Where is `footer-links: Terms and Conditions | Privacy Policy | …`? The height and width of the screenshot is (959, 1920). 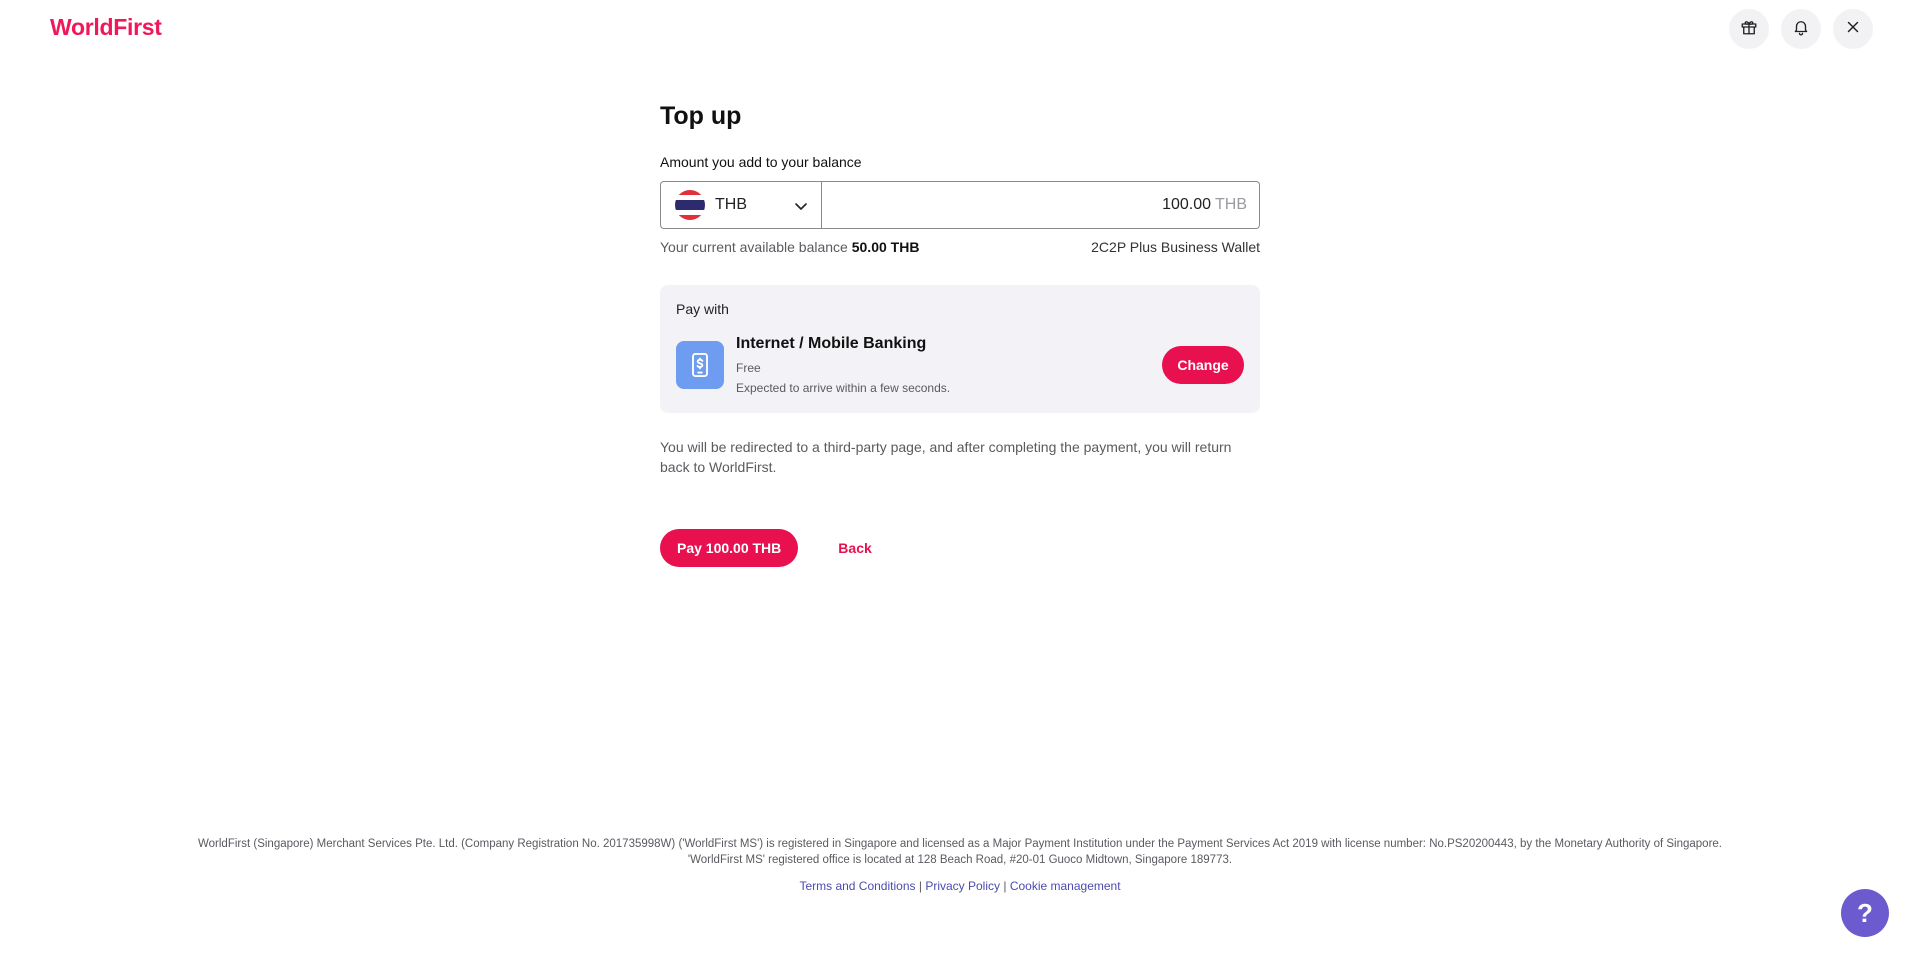 footer-links: Terms and Conditions | Privacy Policy | … is located at coordinates (960, 886).